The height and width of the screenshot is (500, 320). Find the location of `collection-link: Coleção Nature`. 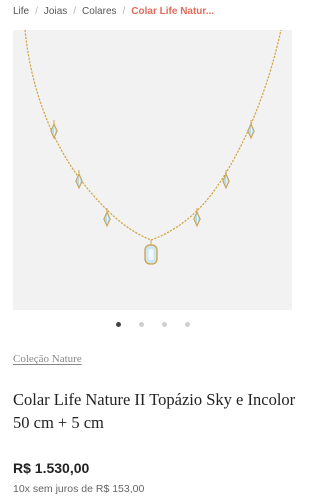

collection-link: Coleção Nature is located at coordinates (47, 359).